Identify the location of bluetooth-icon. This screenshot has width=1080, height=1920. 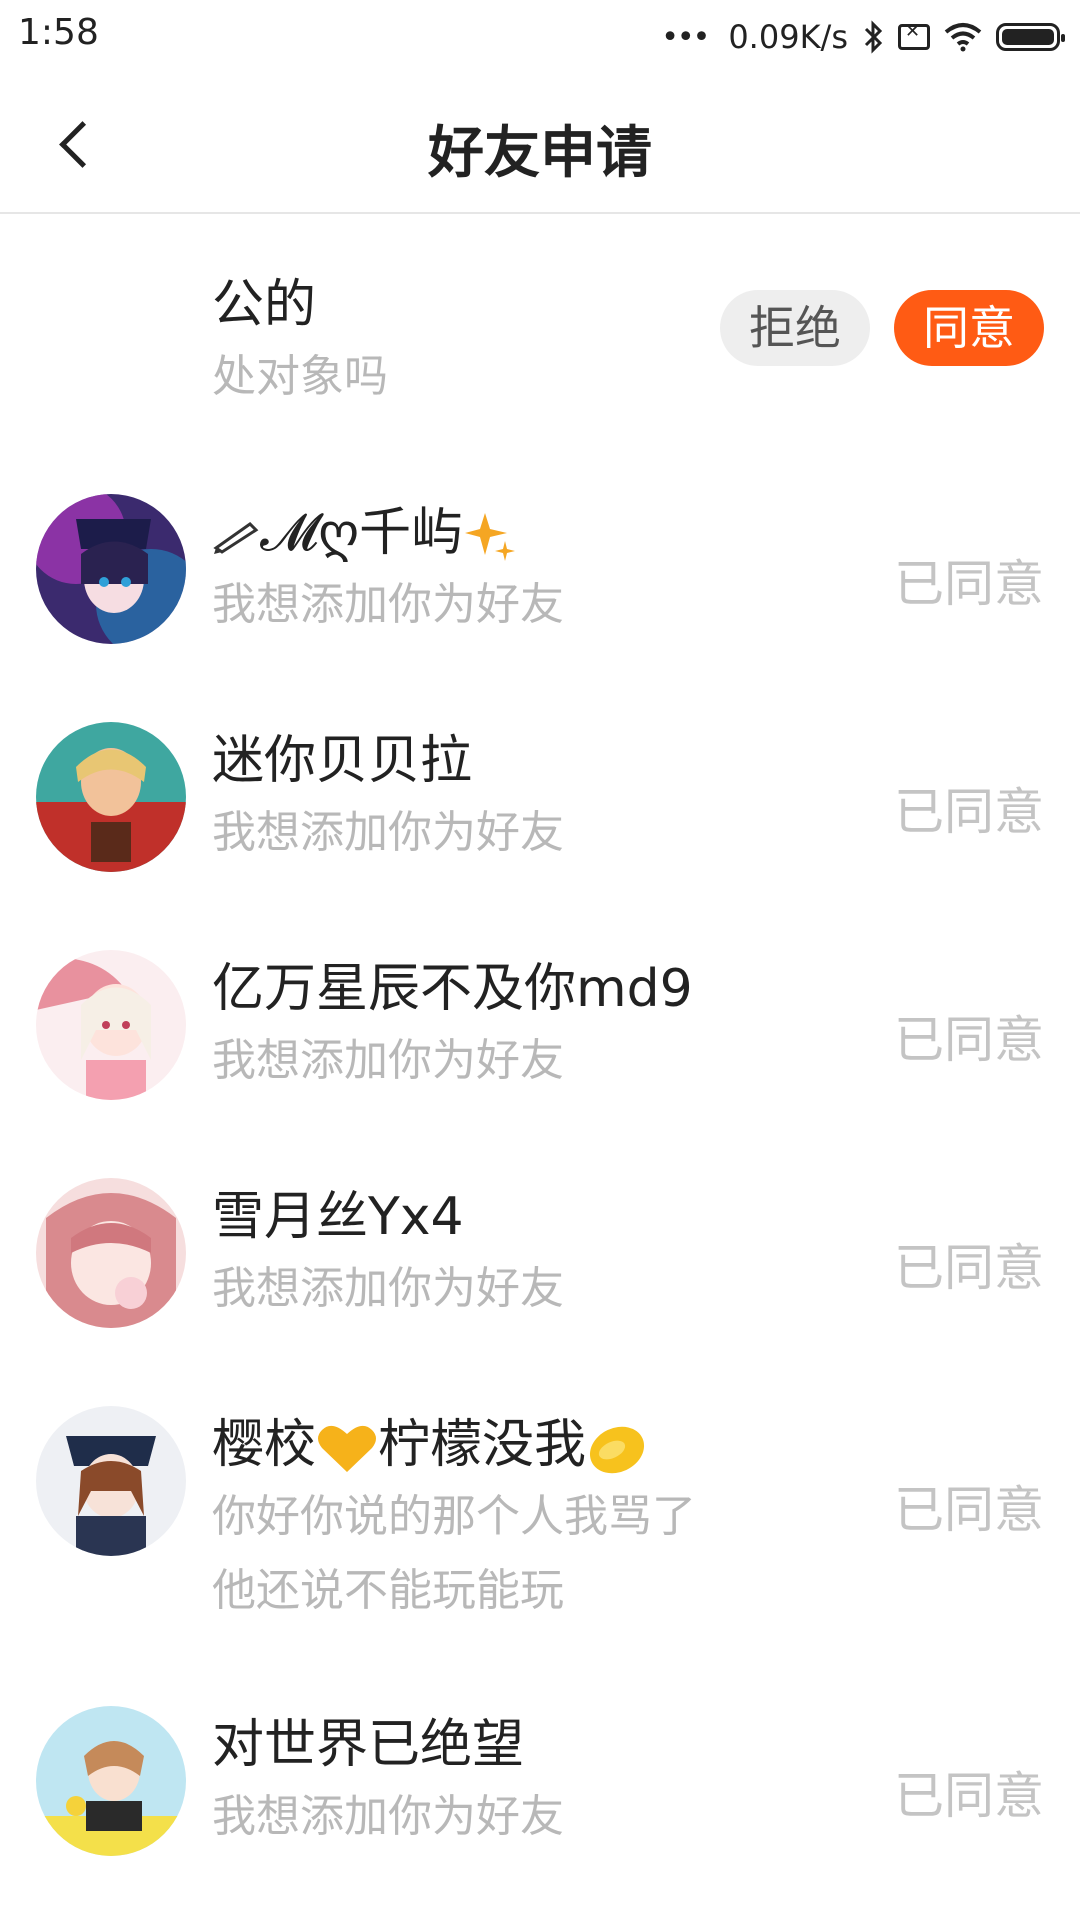
(873, 37).